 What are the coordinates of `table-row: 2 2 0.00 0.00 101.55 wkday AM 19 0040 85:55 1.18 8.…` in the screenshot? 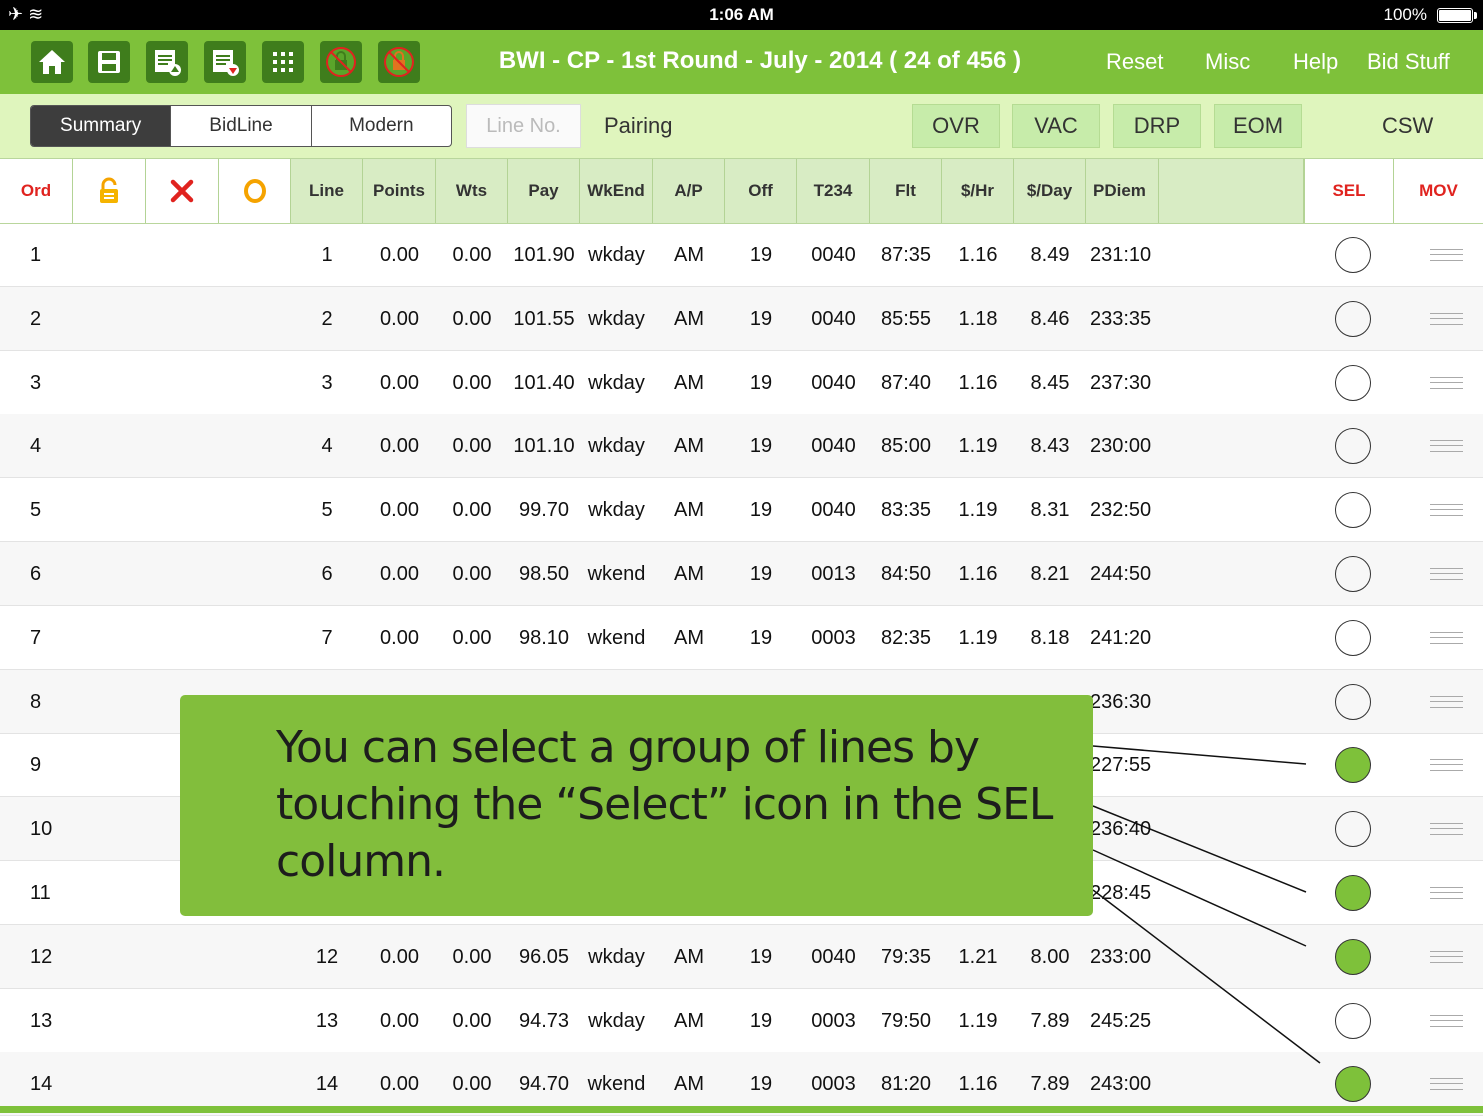 It's located at (741, 318).